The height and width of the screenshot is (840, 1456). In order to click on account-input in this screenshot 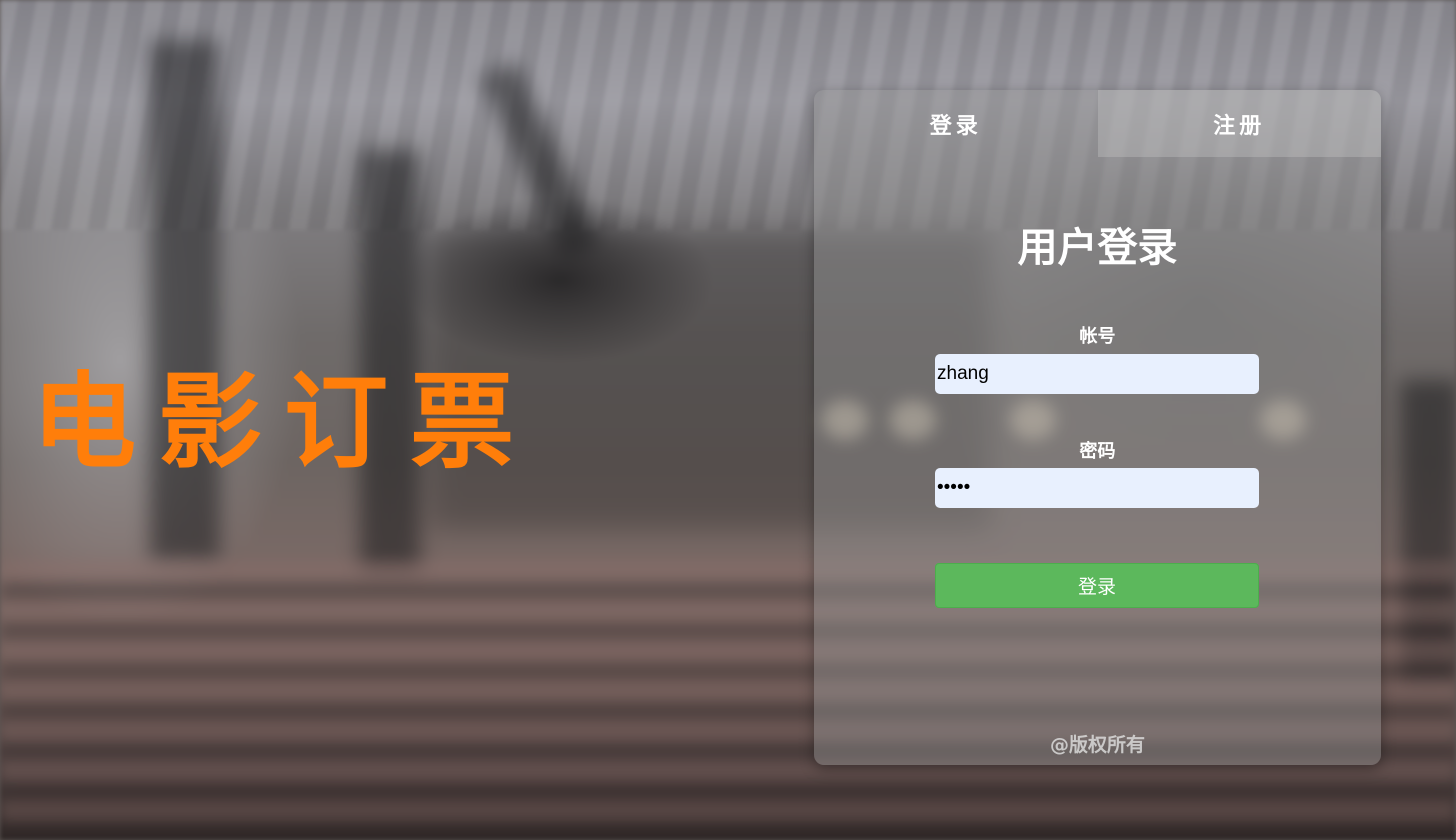, I will do `click(1097, 374)`.